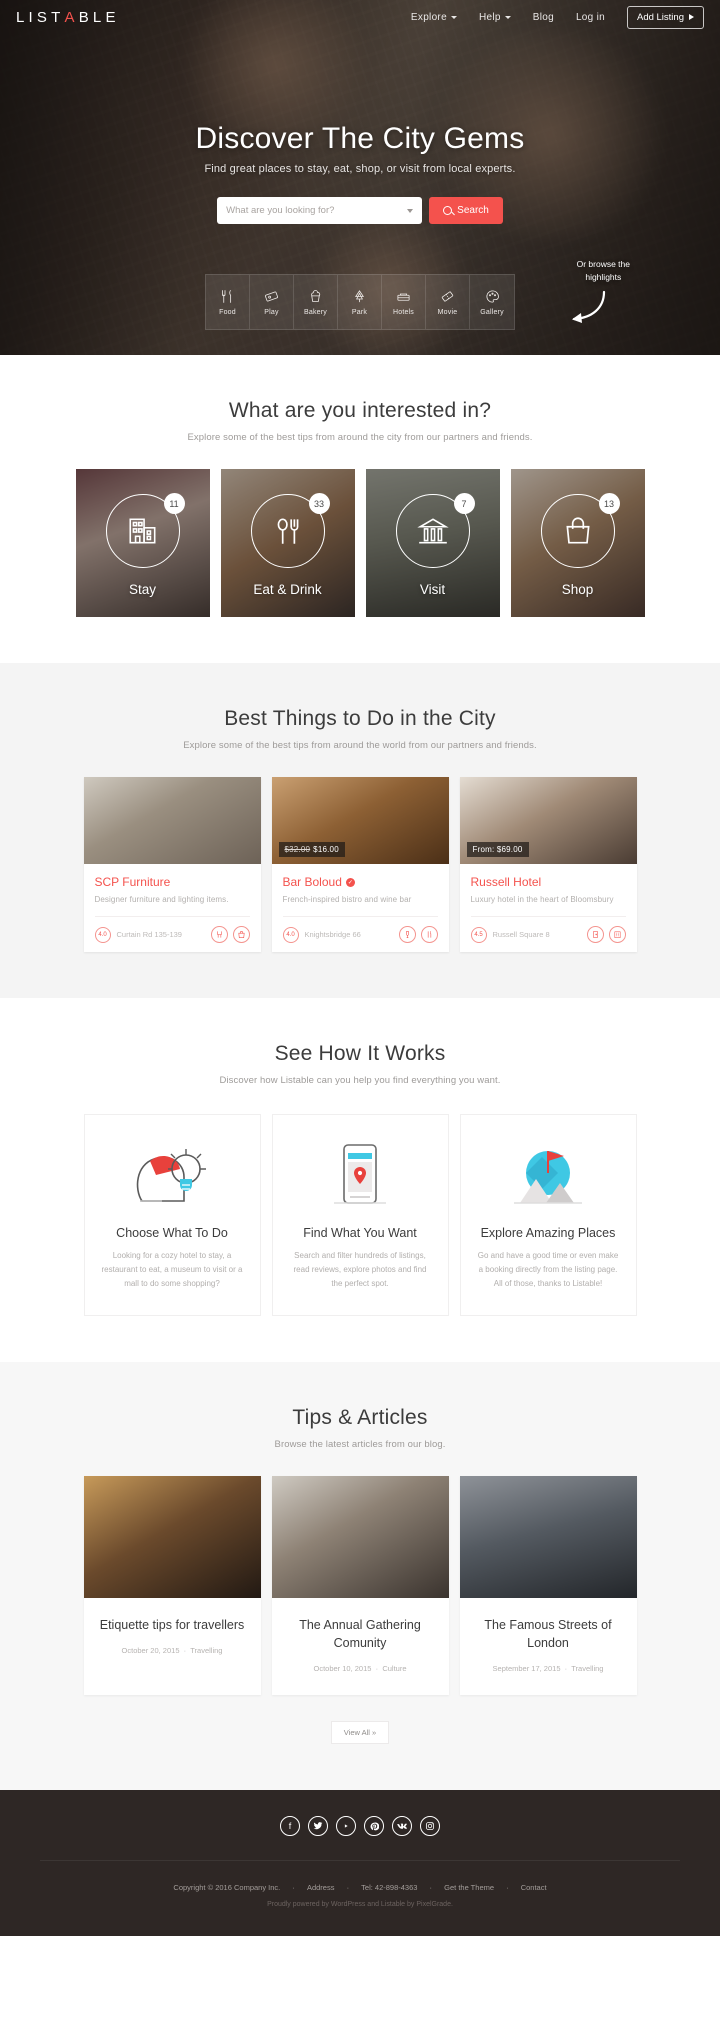 The width and height of the screenshot is (720, 2030). I want to click on youtube-icon, so click(346, 1826).